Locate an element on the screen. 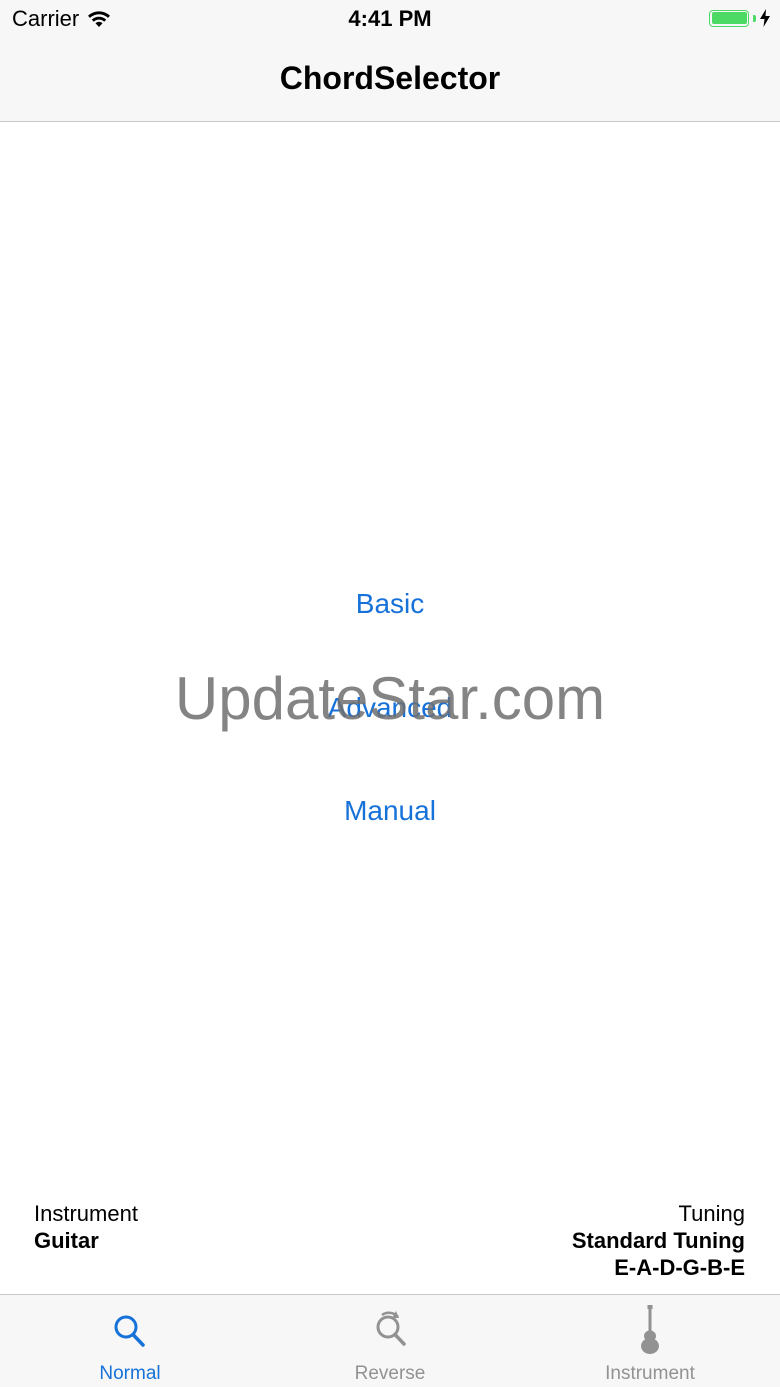  instrument-info: Instrument Guitar is located at coordinates (86, 1227).